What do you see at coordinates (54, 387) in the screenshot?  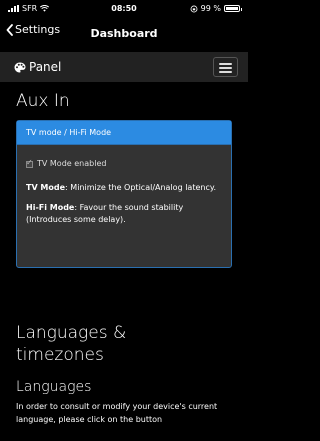 I see `languages-subheading: Languages` at bounding box center [54, 387].